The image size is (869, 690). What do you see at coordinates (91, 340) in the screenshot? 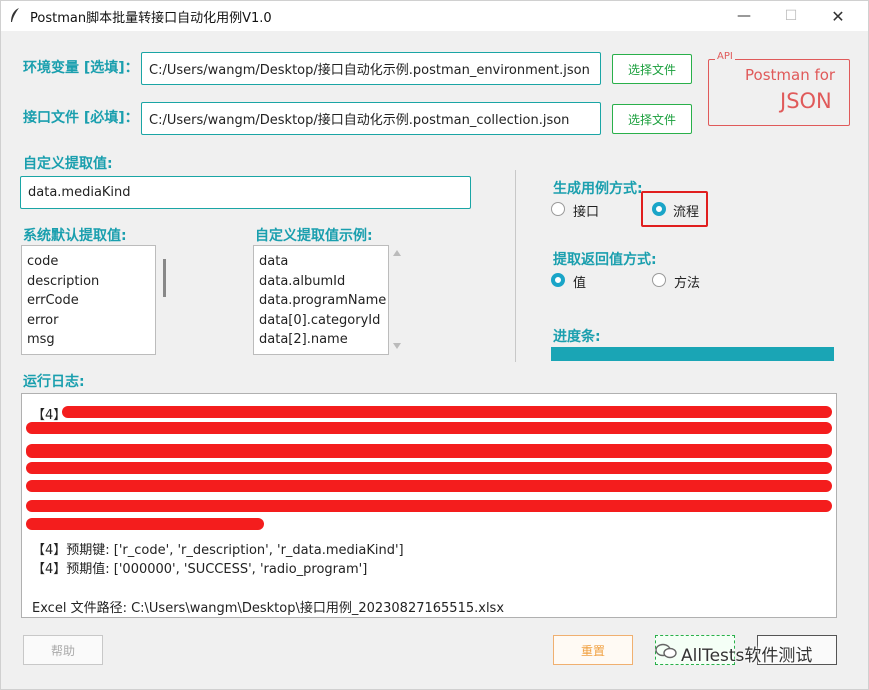
I see `list-item: msg` at bounding box center [91, 340].